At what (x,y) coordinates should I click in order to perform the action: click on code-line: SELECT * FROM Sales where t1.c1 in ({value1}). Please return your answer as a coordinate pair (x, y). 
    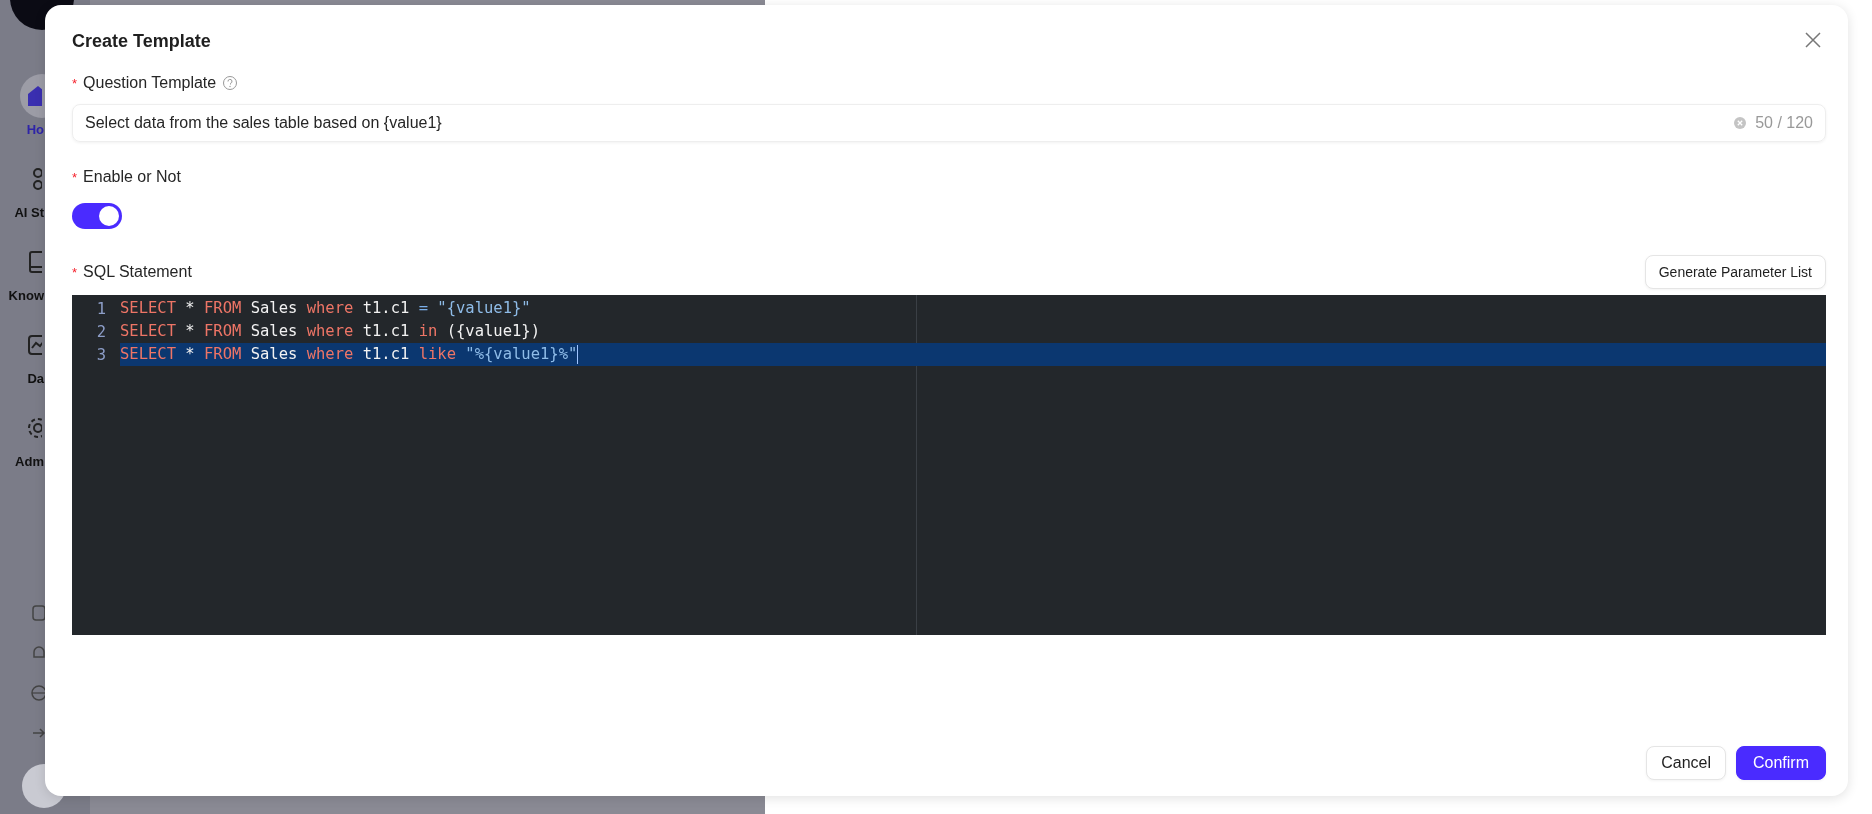
    Looking at the image, I should click on (330, 331).